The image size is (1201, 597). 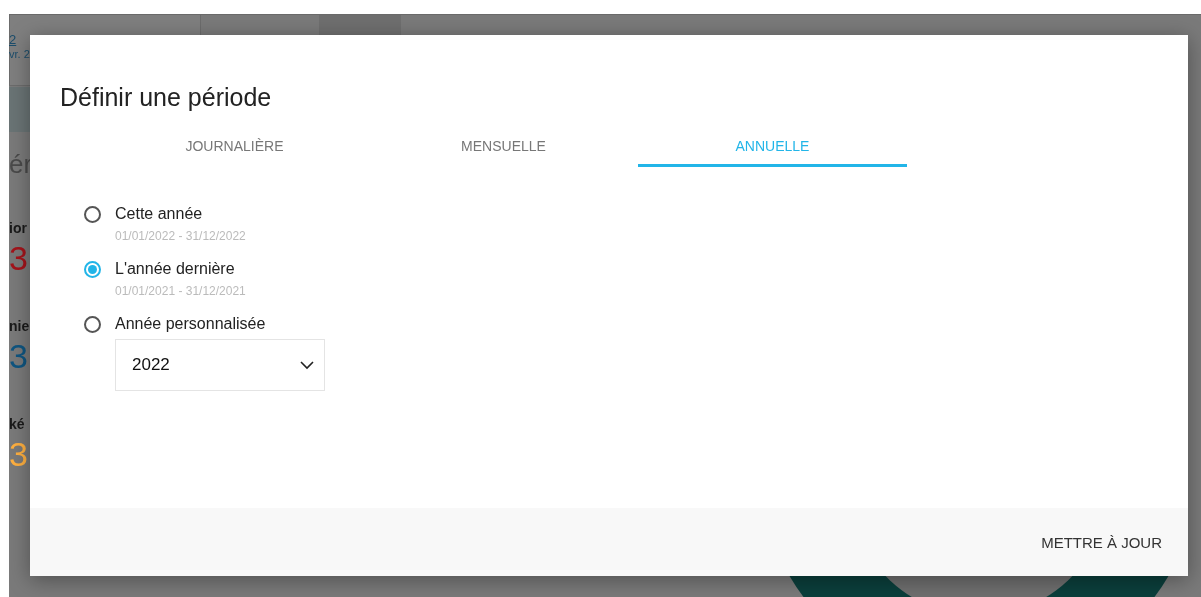 I want to click on chevron-down-icon, so click(x=307, y=365).